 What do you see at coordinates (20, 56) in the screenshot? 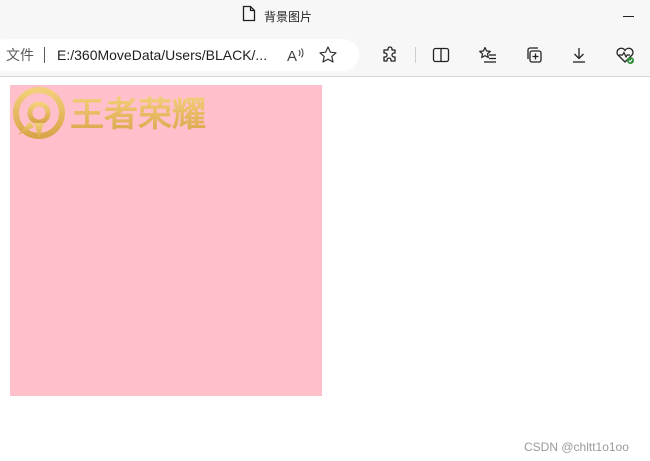
I see `scheme-label: 文件` at bounding box center [20, 56].